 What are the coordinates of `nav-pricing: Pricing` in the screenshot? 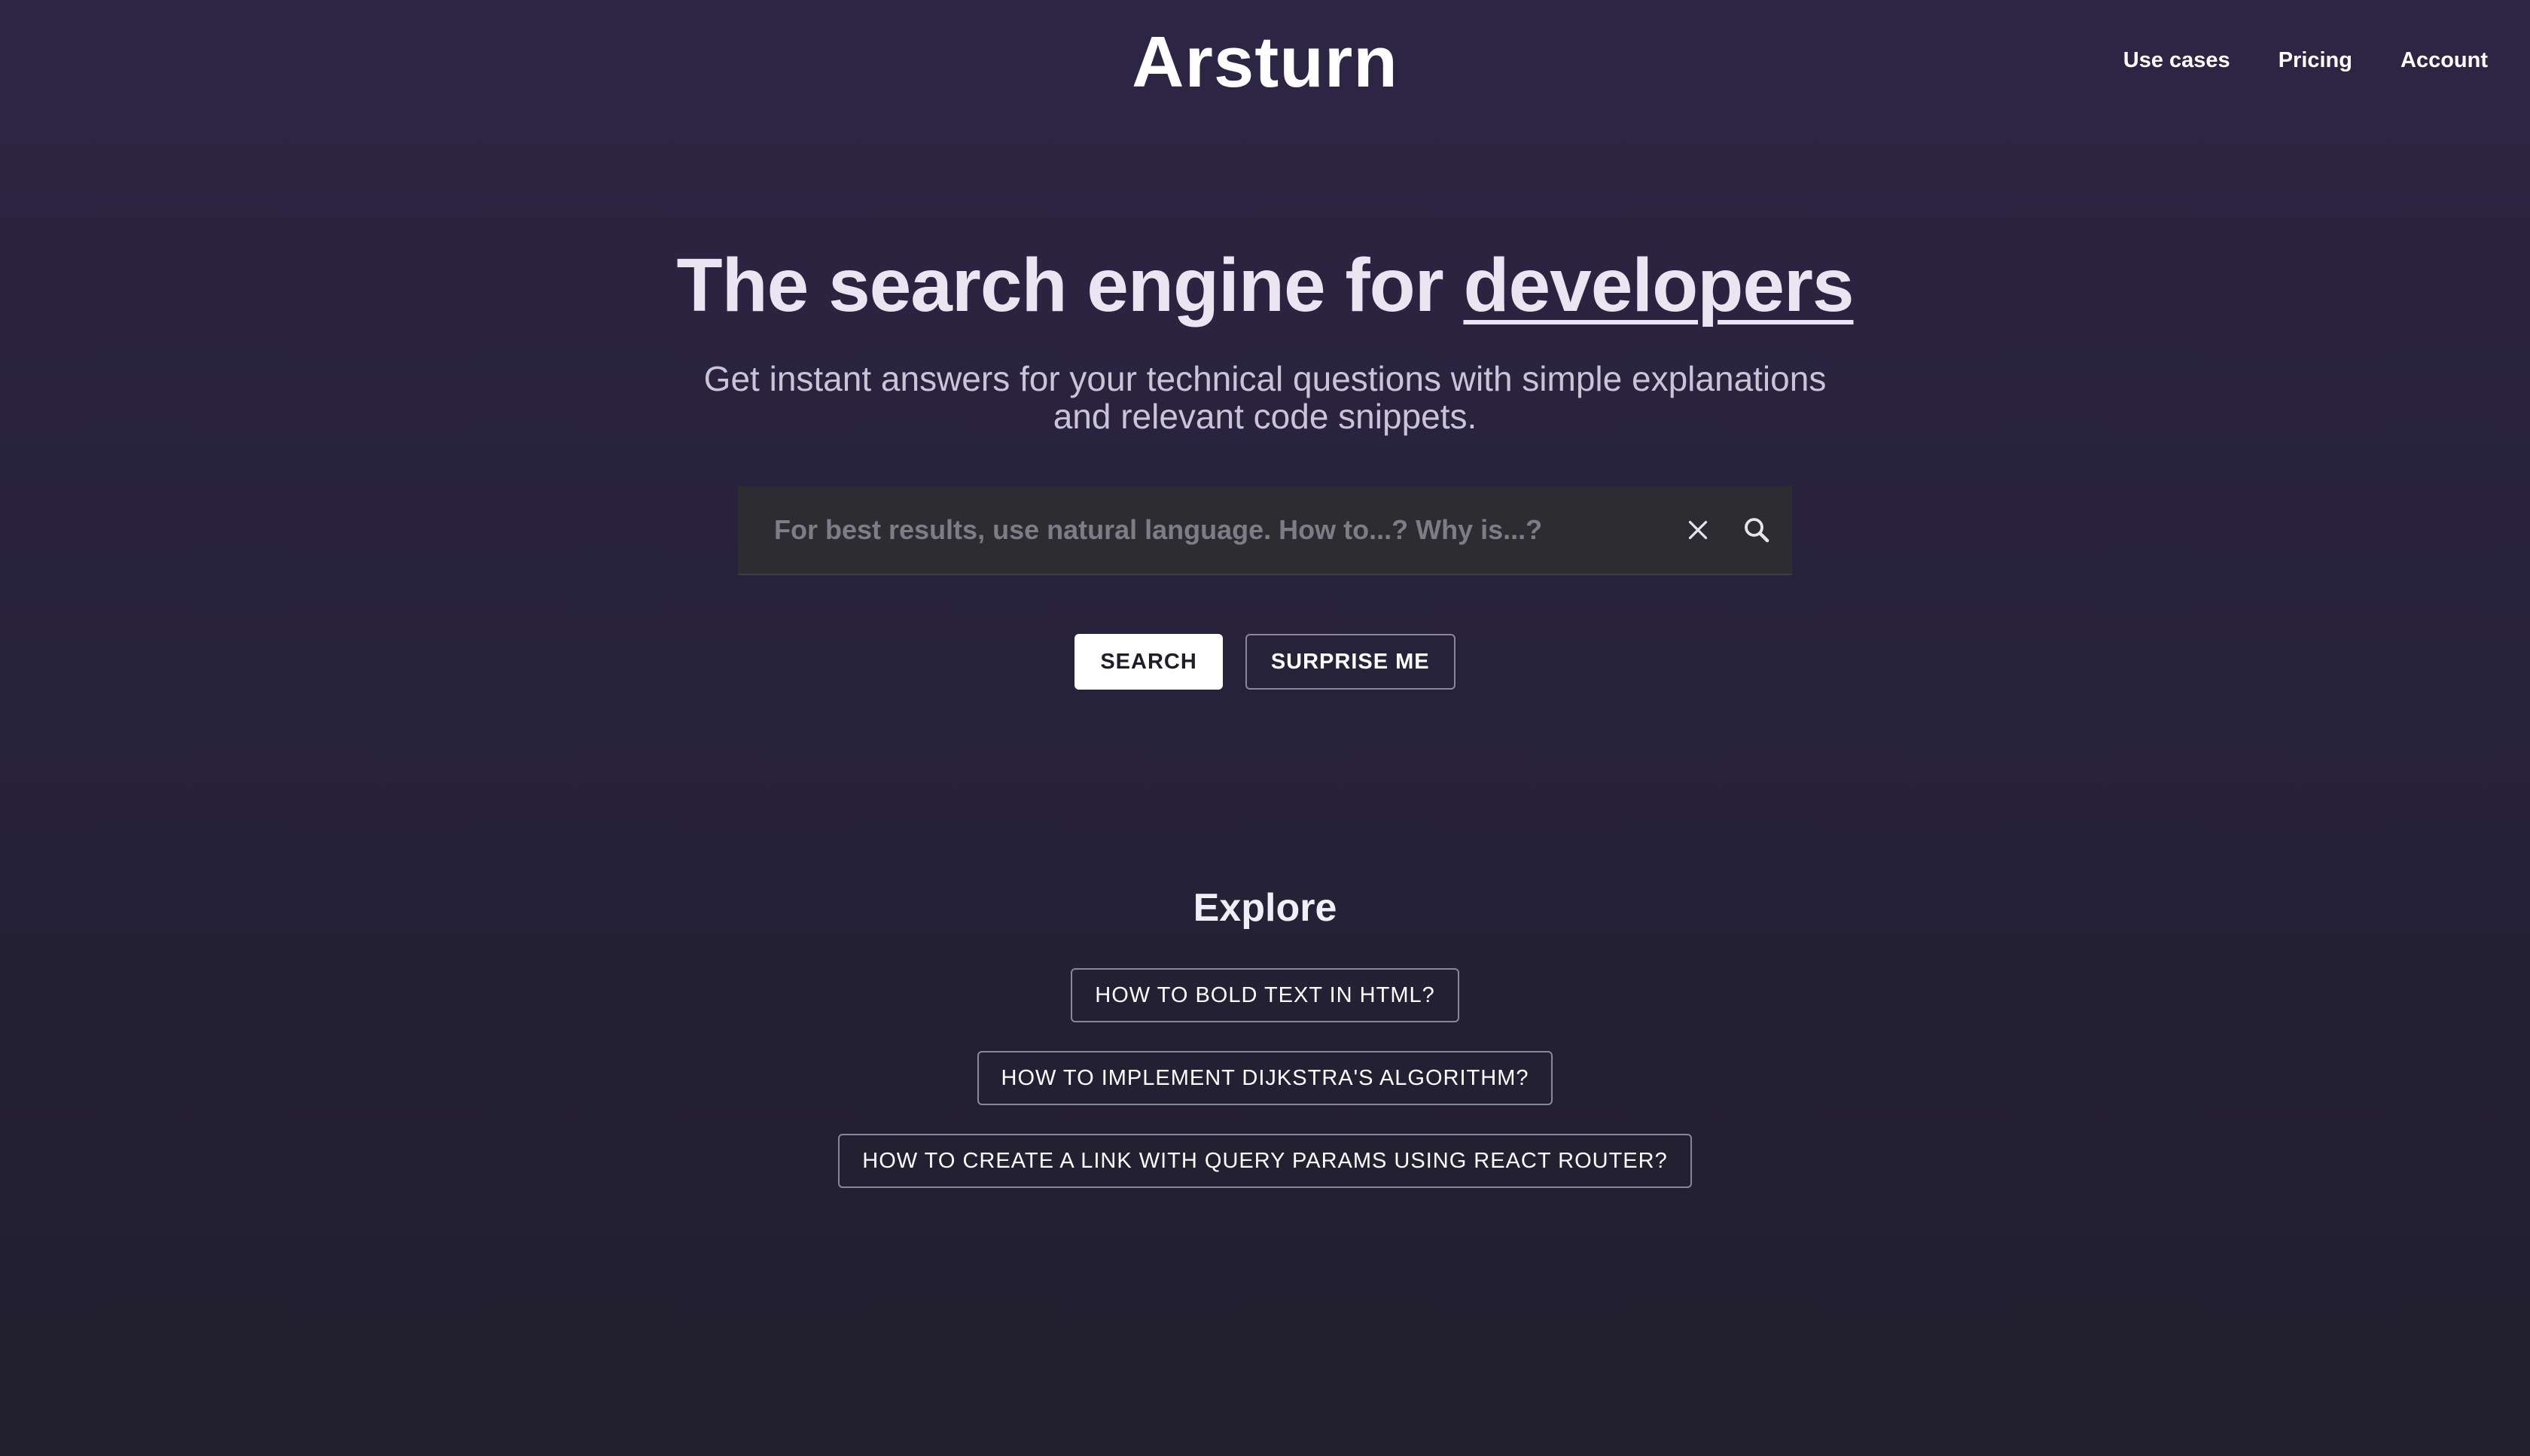 It's located at (2315, 60).